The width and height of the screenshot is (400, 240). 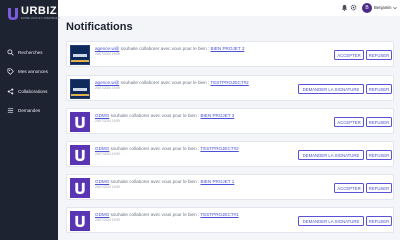 I want to click on sidebar-item-label: Demandes, so click(x=29, y=110).